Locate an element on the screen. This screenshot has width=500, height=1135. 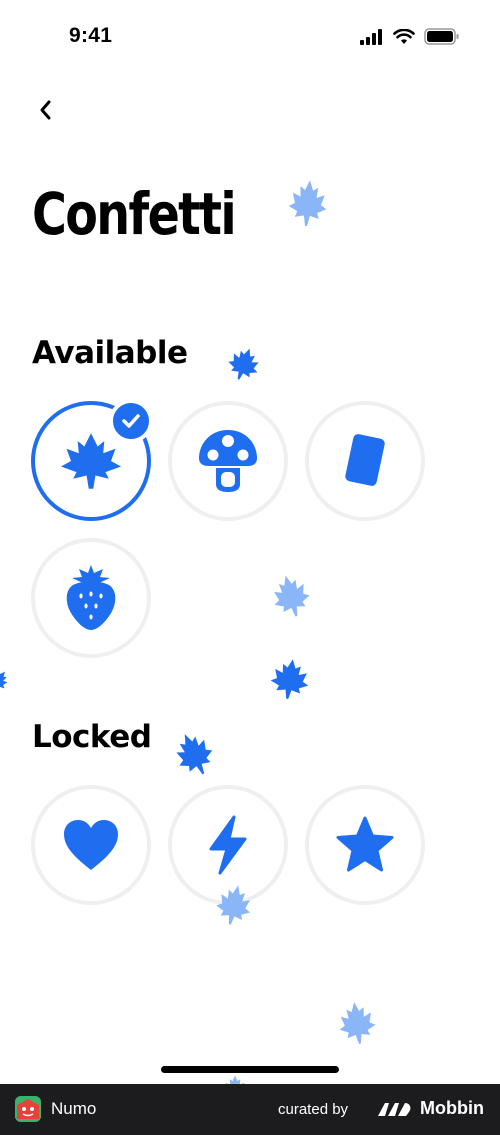
battery-icon is located at coordinates (441, 36).